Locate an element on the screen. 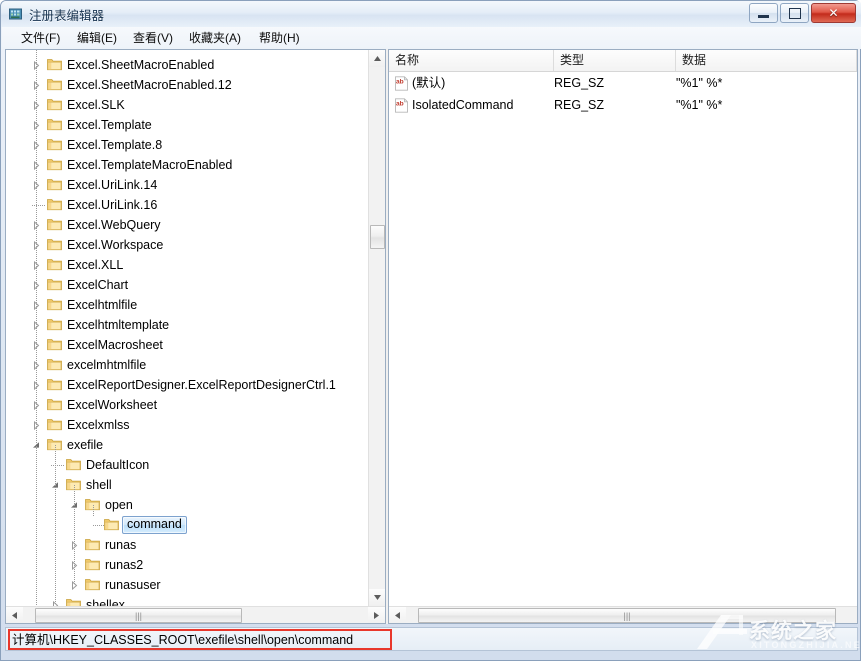 This screenshot has width=861, height=662. svg-text: ab is located at coordinates (400, 104).